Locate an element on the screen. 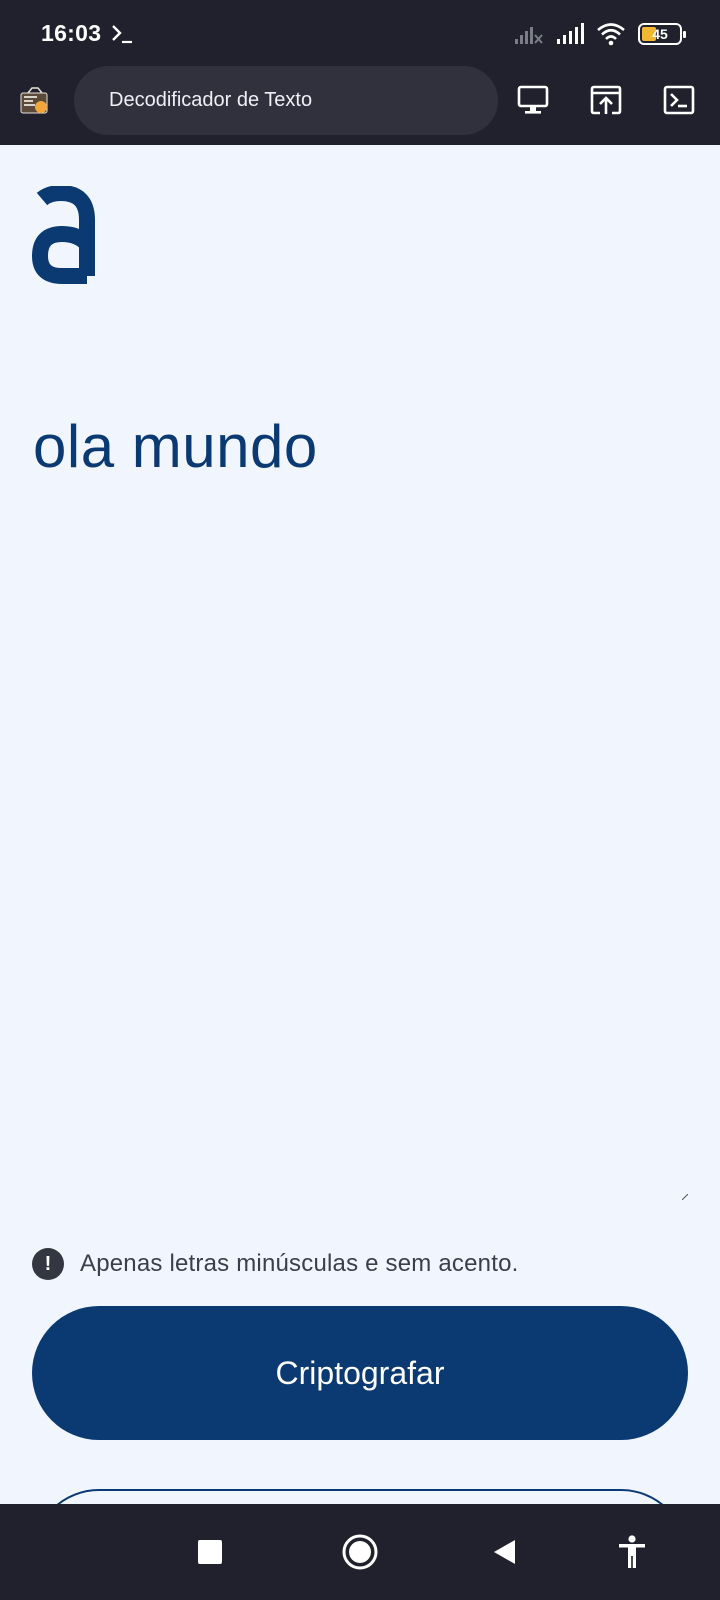 This screenshot has width=720, height=1600. desktop-icon is located at coordinates (533, 99).